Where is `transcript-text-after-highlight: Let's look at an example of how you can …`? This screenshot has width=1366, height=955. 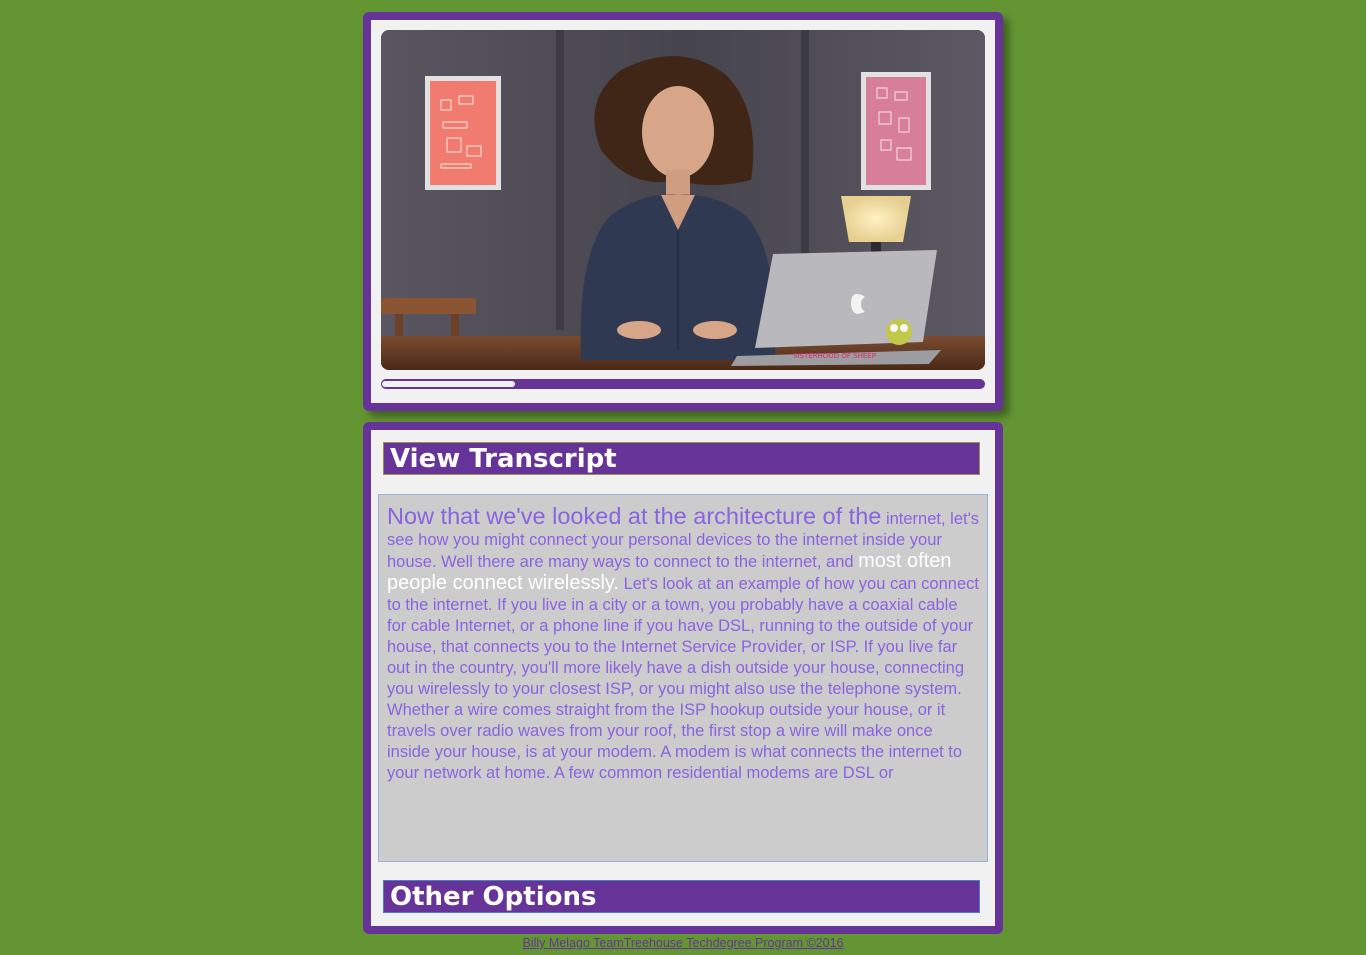 transcript-text-after-highlight: Let's look at an example of how you can … is located at coordinates (683, 678).